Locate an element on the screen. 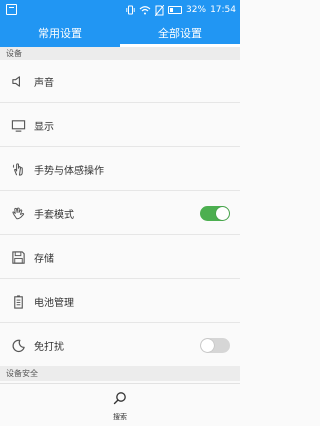 This screenshot has height=426, width=320. section-header-device-security: 设备安全 is located at coordinates (120, 373).